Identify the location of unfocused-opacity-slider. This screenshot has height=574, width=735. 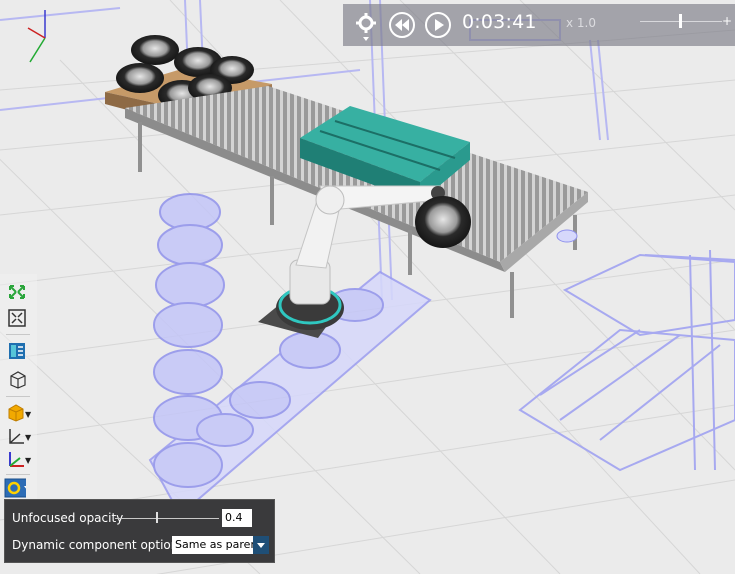
(167, 518).